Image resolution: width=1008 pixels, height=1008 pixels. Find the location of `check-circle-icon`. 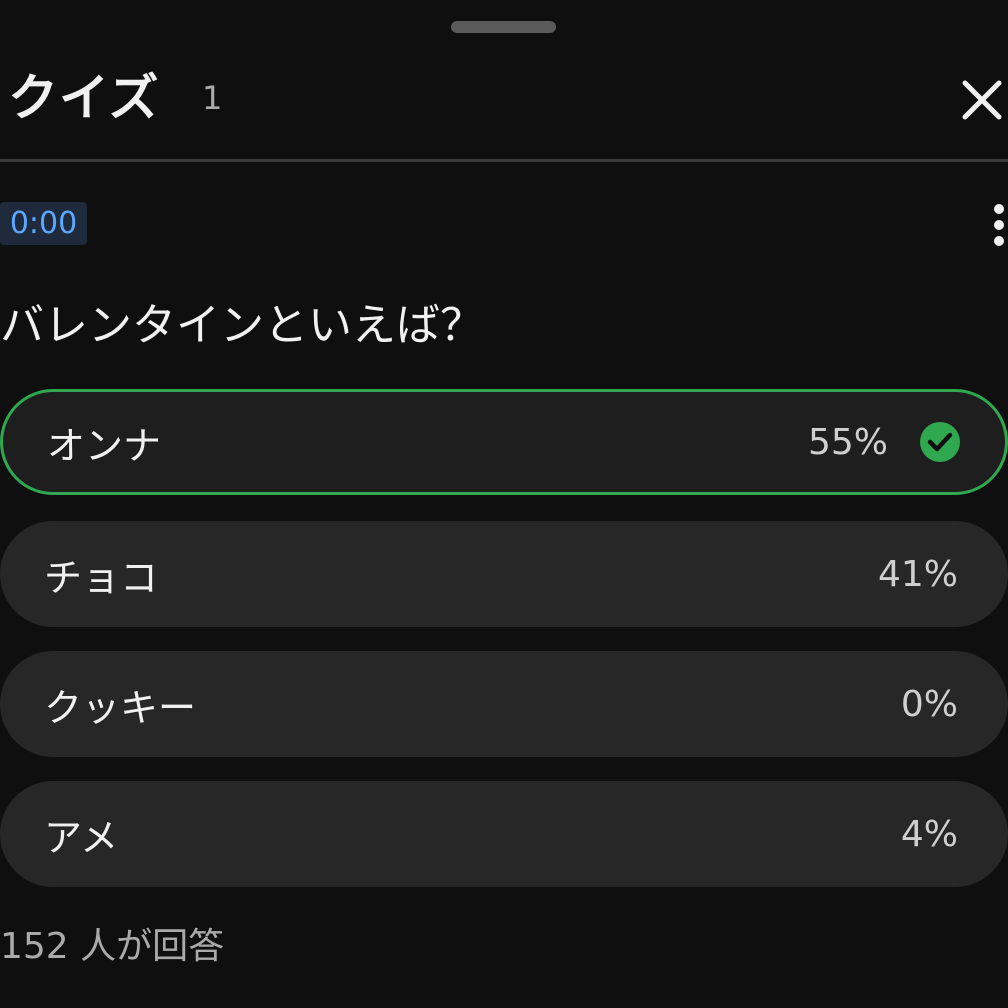

check-circle-icon is located at coordinates (940, 442).